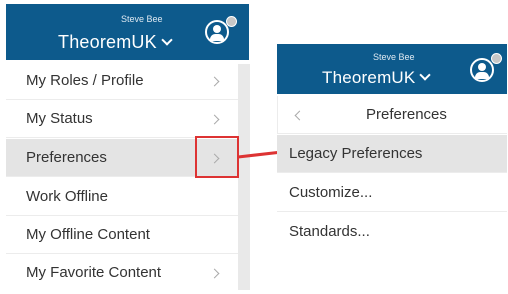  I want to click on left-header: Steve Bee TheoremUK, so click(127, 32).